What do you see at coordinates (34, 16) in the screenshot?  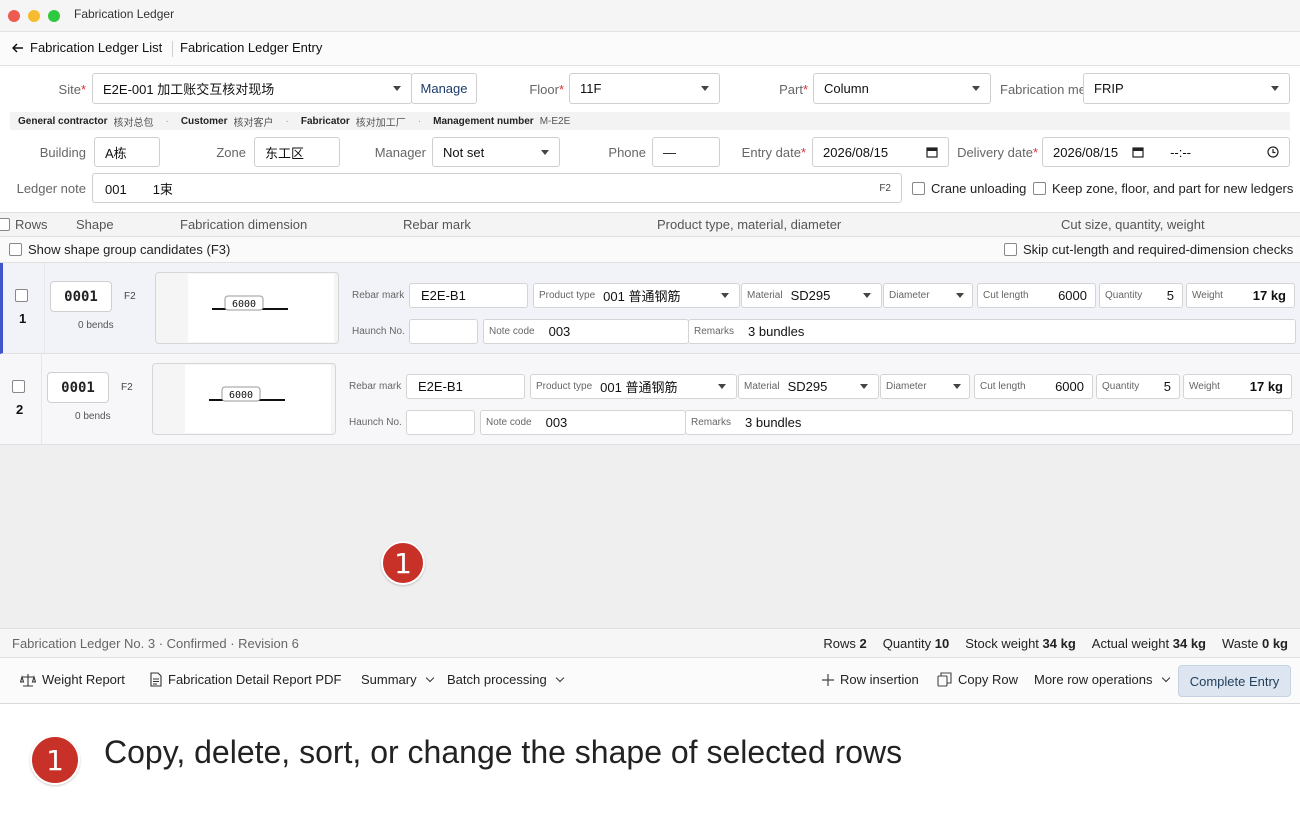 I see `minimize-window-button` at bounding box center [34, 16].